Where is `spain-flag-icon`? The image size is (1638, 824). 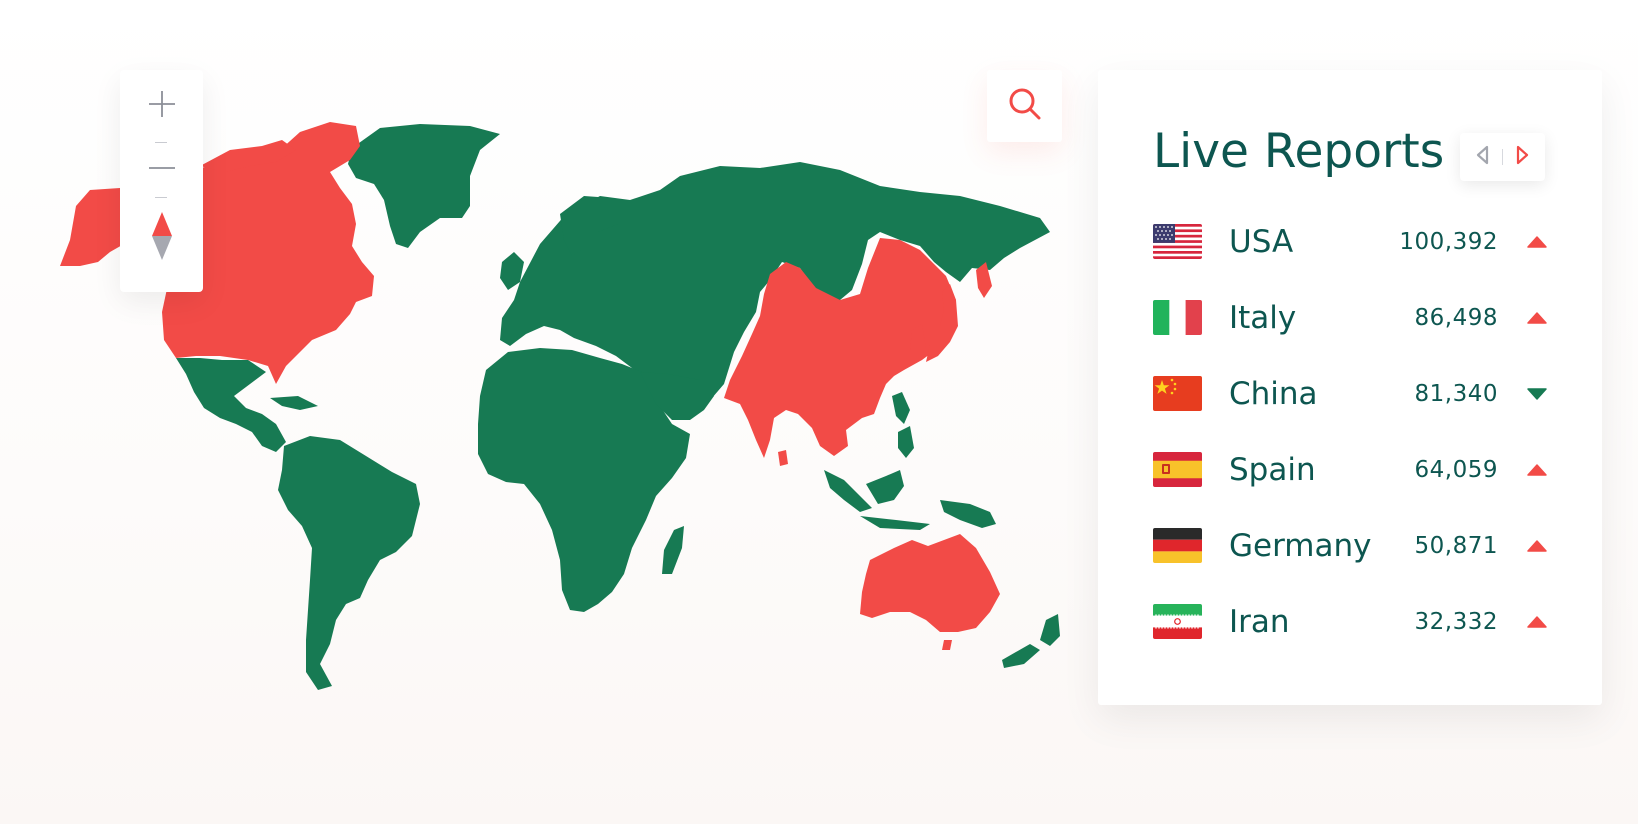 spain-flag-icon is located at coordinates (1177, 469).